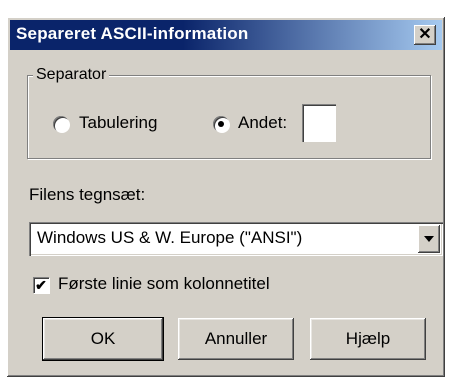 Image resolution: width=452 pixels, height=383 pixels. Describe the element at coordinates (71, 75) in the screenshot. I see `separator-group-label: Separator` at that location.